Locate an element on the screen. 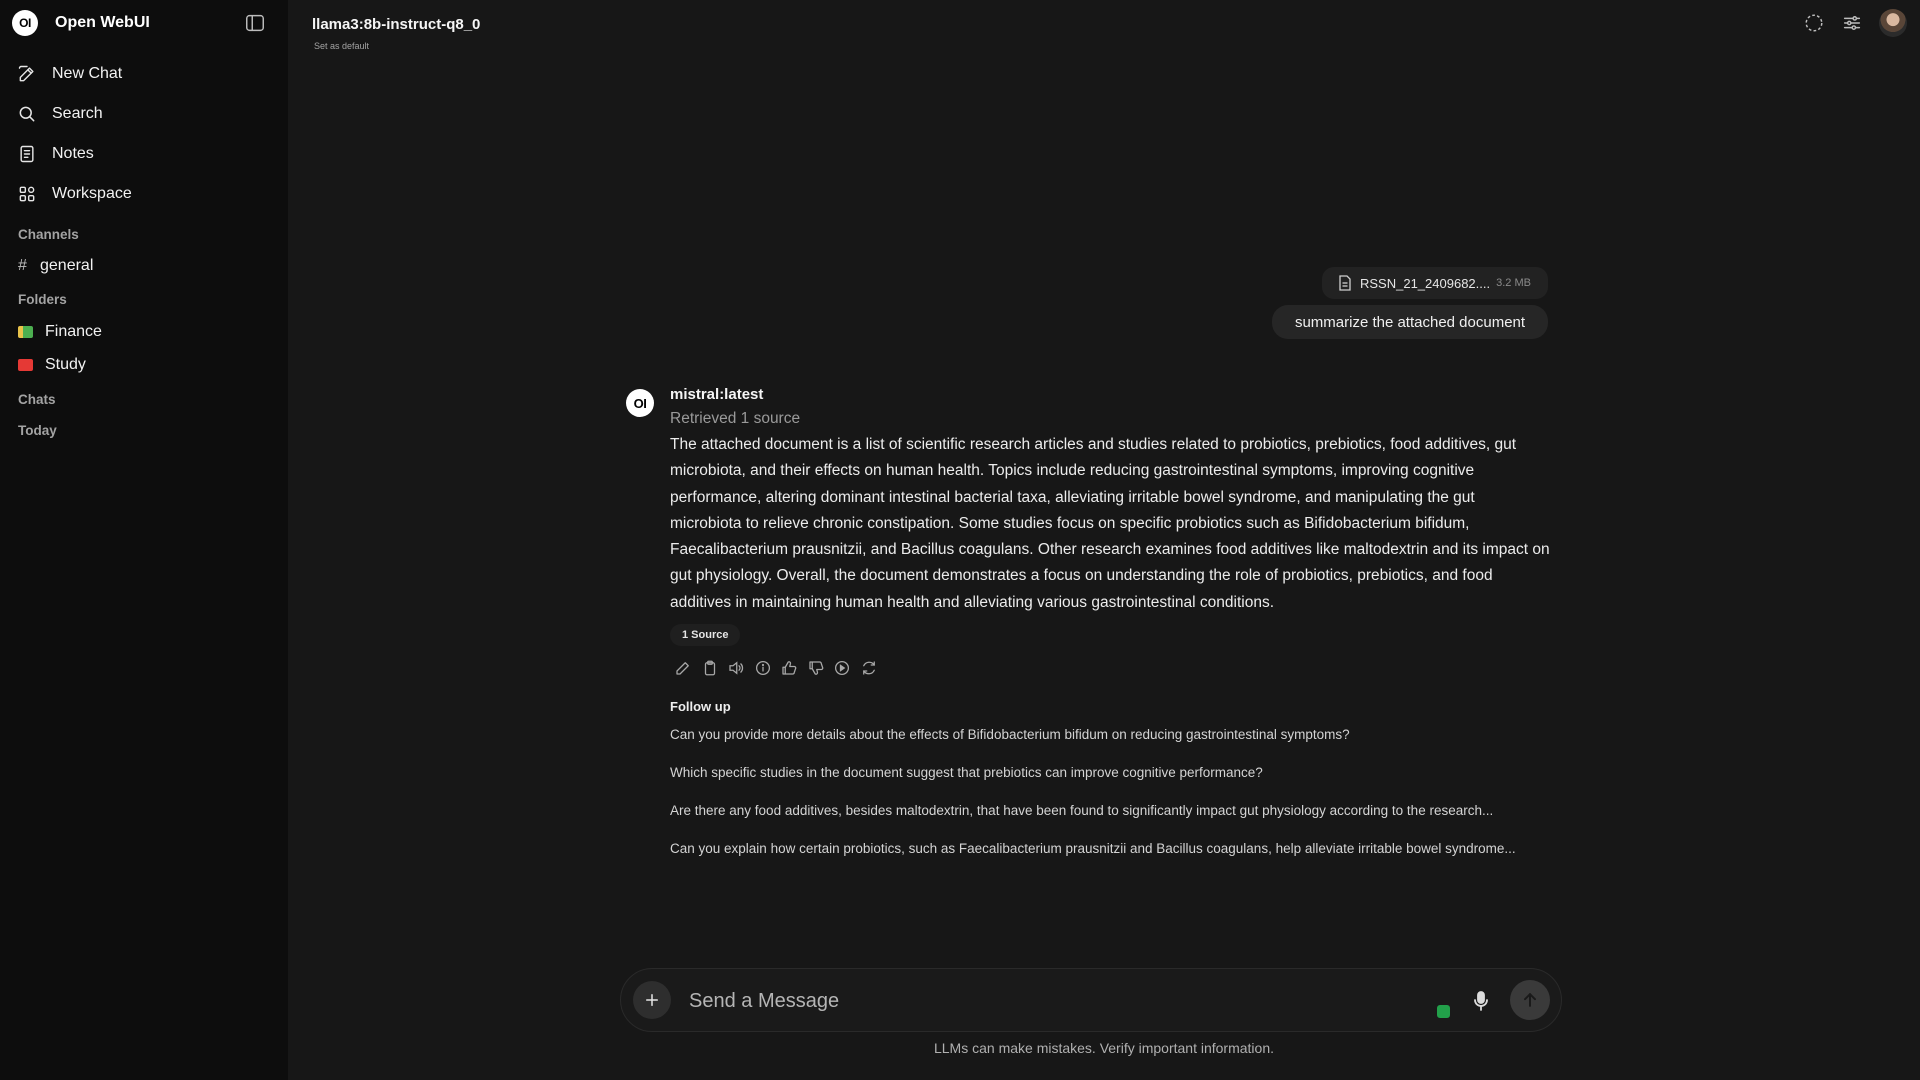 Image resolution: width=1920 pixels, height=1080 pixels. file-size: 3.2 MB is located at coordinates (1513, 283).